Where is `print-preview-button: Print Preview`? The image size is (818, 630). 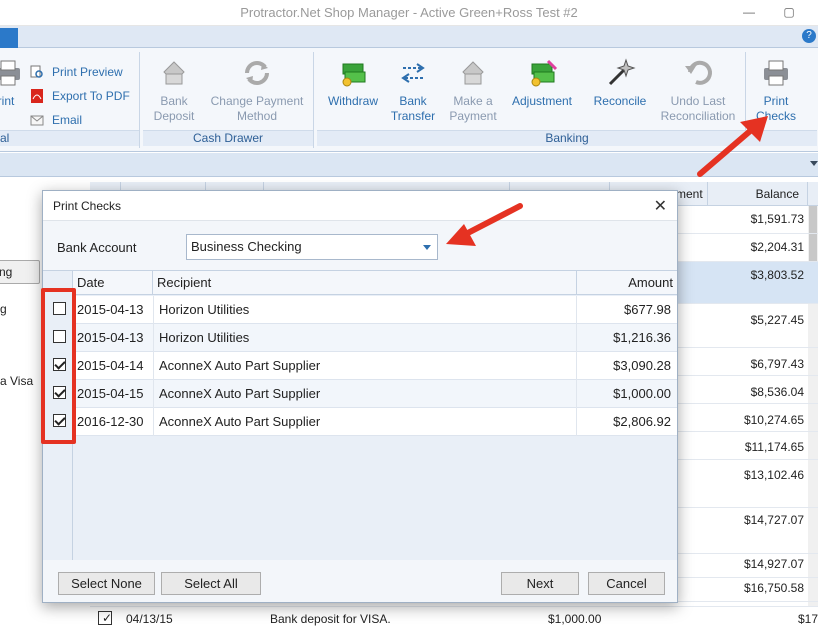 print-preview-button: Print Preview is located at coordinates (76, 72).